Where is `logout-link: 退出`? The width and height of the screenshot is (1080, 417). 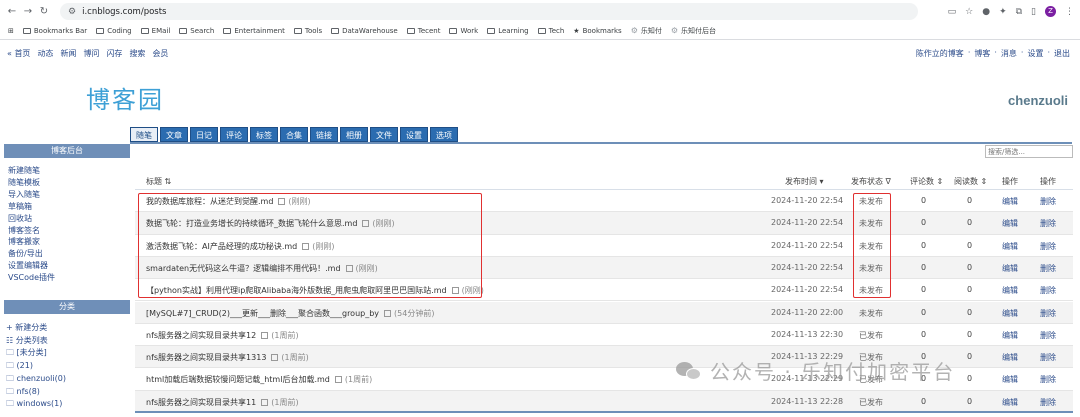
logout-link: 退出 is located at coordinates (1062, 53).